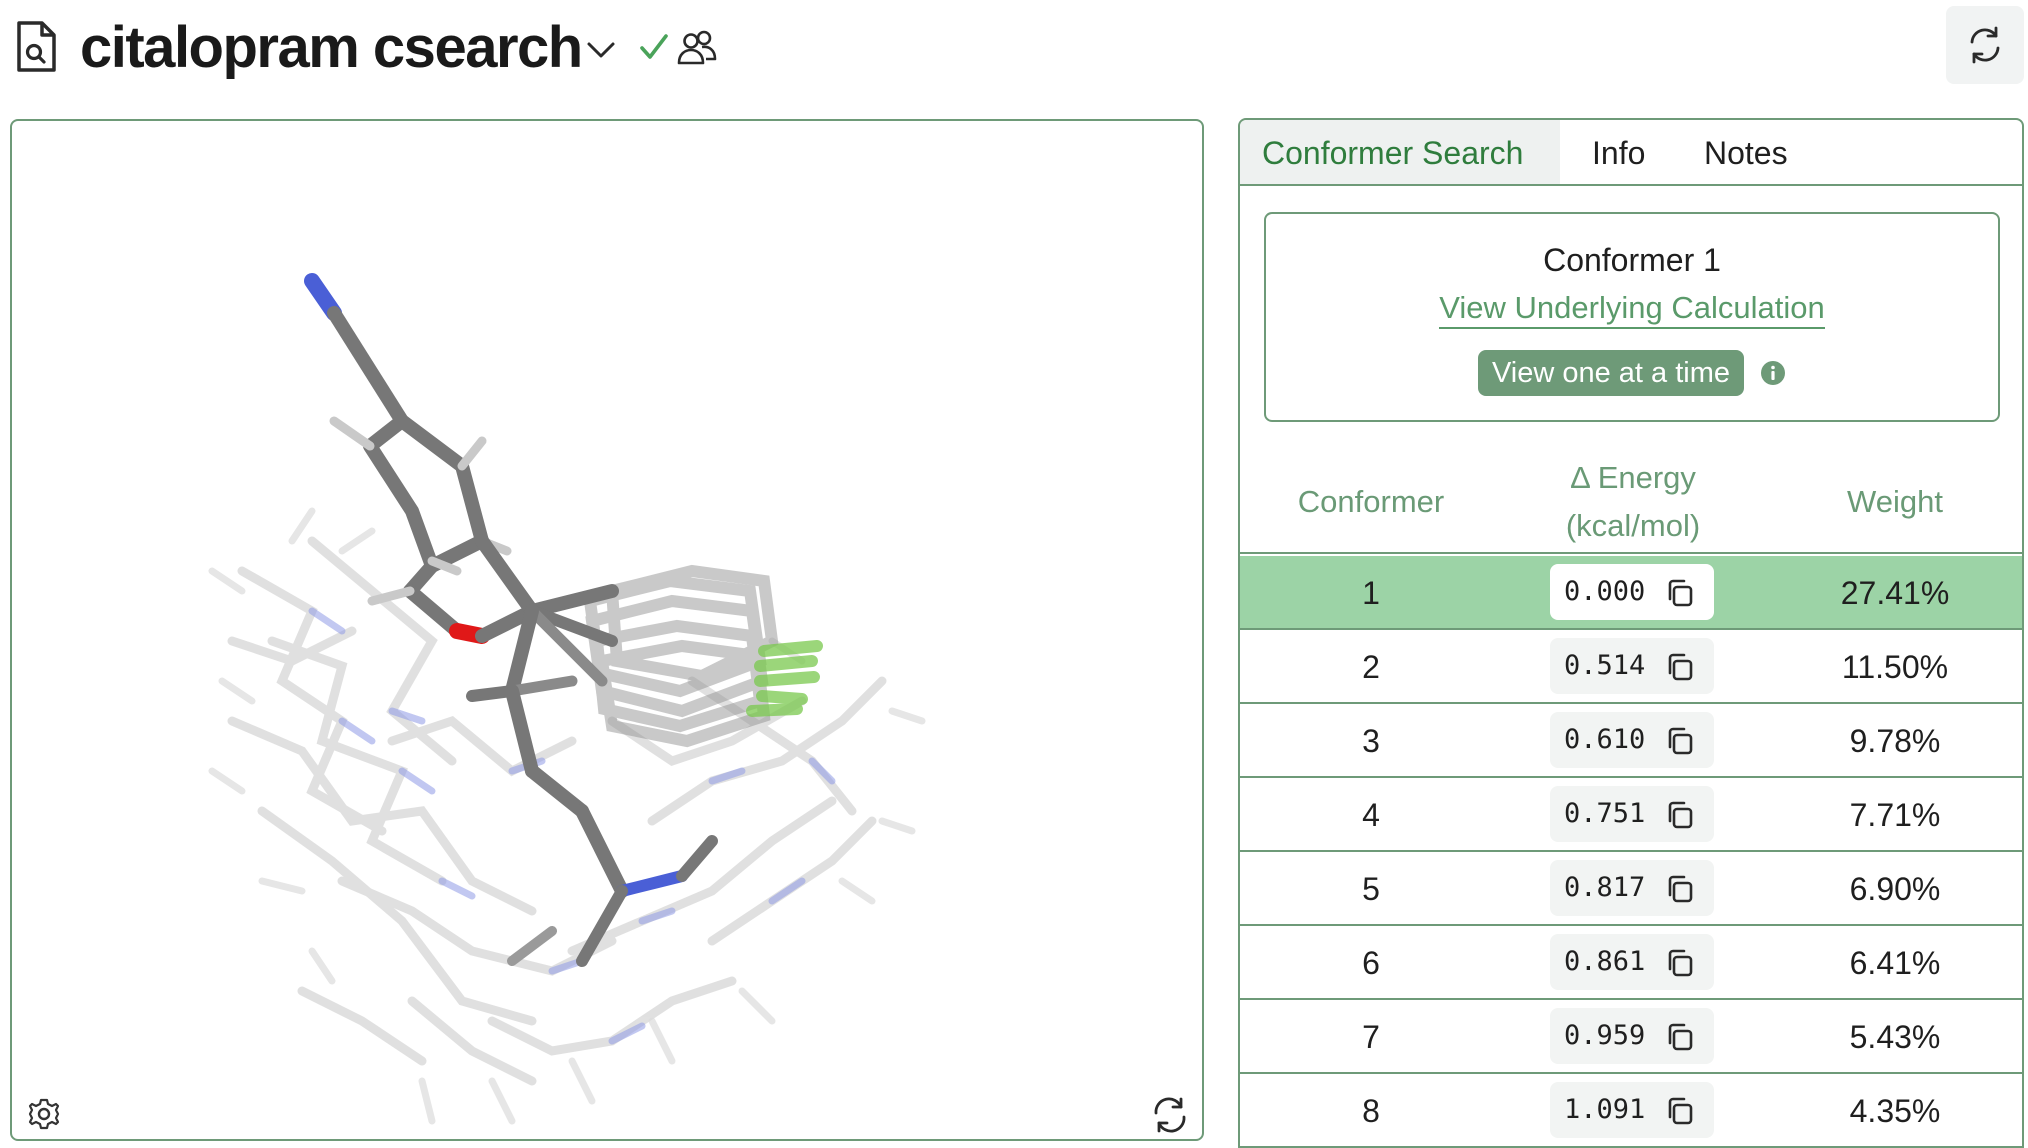 This screenshot has width=2028, height=1148. I want to click on view-calculation-link: View Underlying Calculation, so click(1632, 308).